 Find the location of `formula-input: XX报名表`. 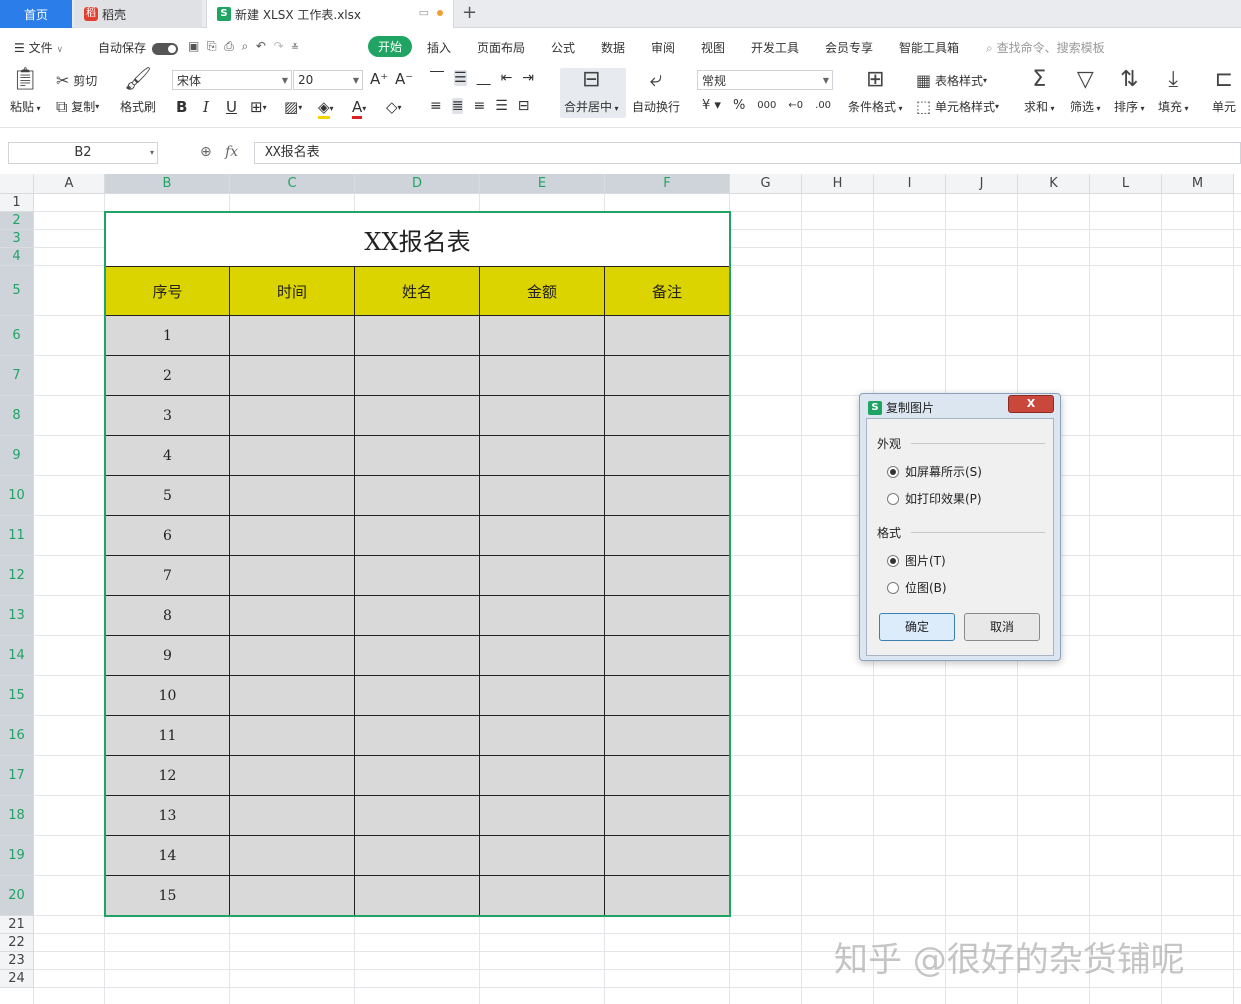

formula-input: XX报名表 is located at coordinates (747, 153).